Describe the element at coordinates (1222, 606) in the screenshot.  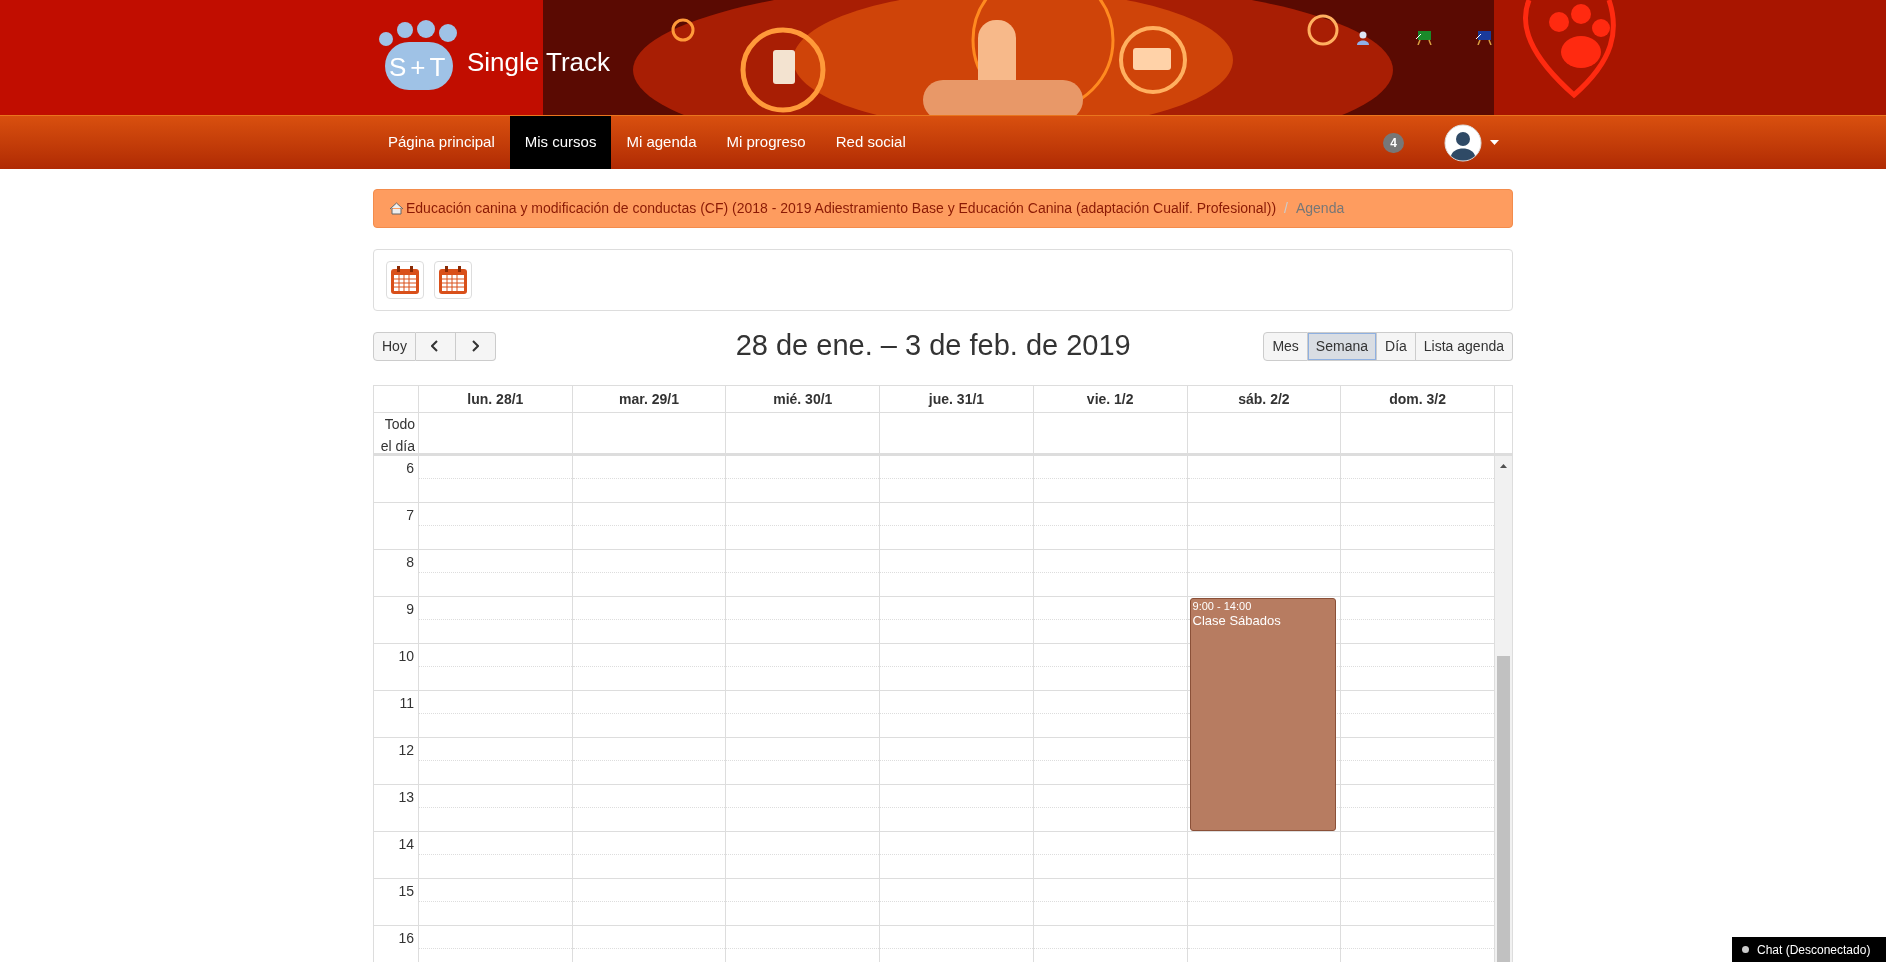
I see `event-time: 9:00 - 14:00` at that location.